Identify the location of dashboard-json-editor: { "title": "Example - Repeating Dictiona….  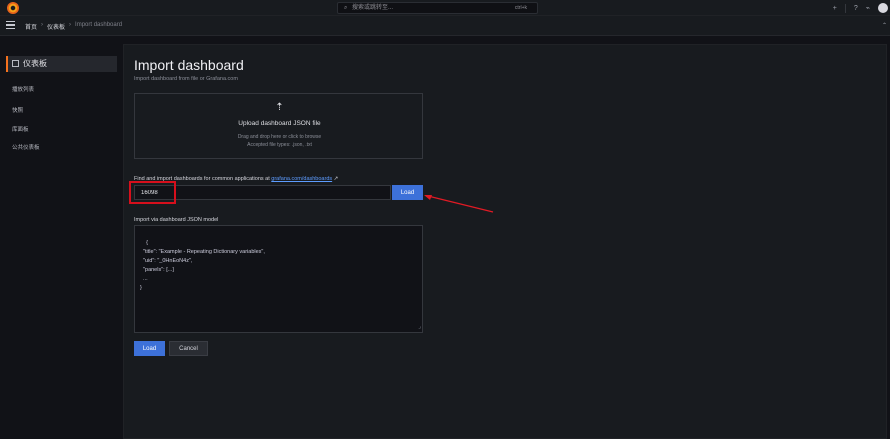
(278, 279).